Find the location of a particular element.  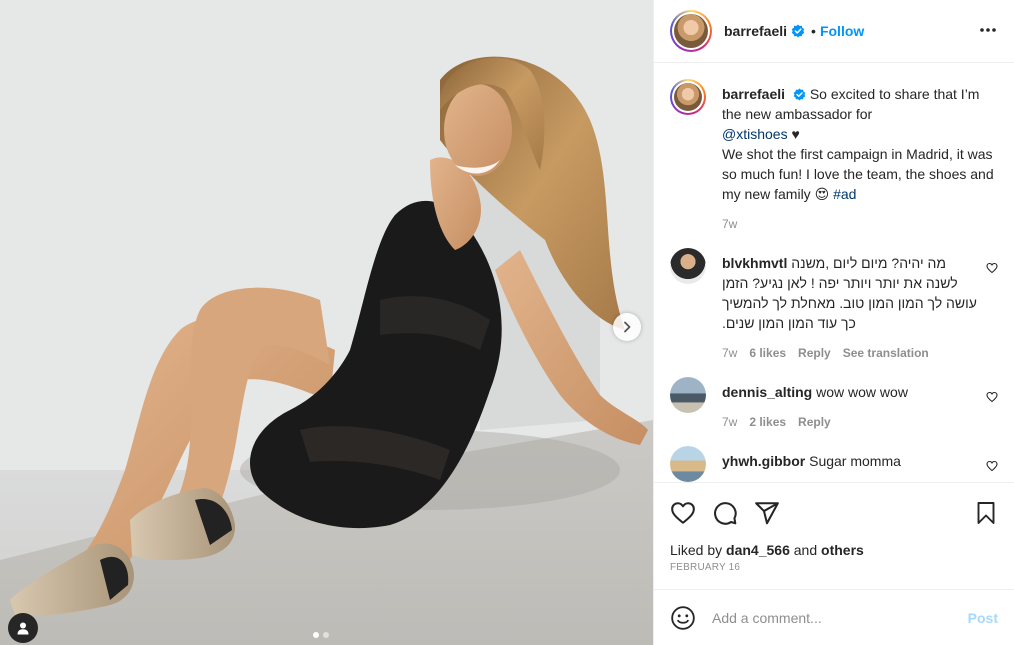

send-icon is located at coordinates (767, 512).